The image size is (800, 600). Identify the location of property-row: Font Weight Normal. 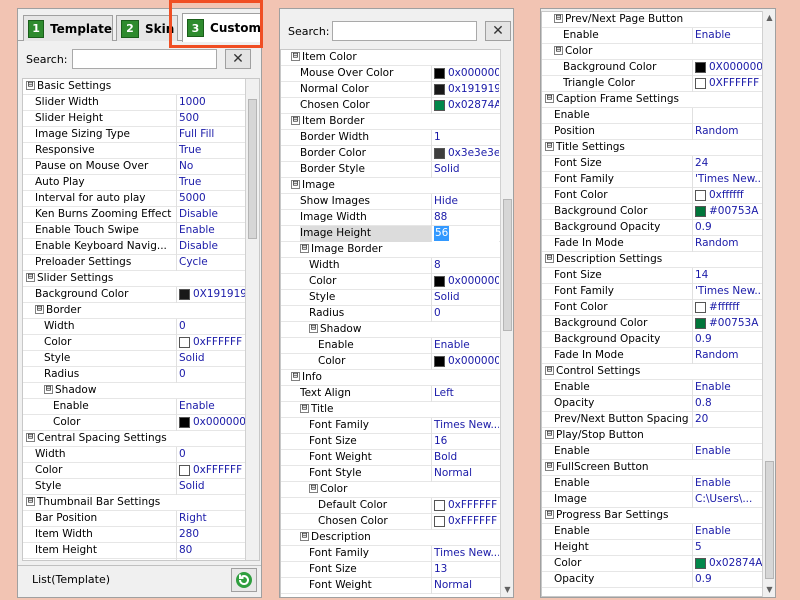
(397, 585).